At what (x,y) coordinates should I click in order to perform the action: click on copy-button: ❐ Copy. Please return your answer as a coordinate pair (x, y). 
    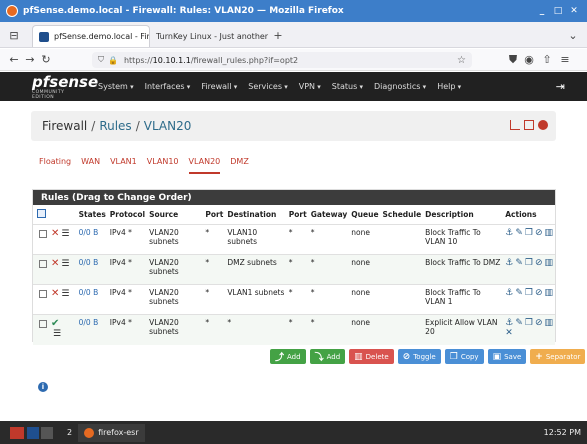
    Looking at the image, I should click on (464, 356).